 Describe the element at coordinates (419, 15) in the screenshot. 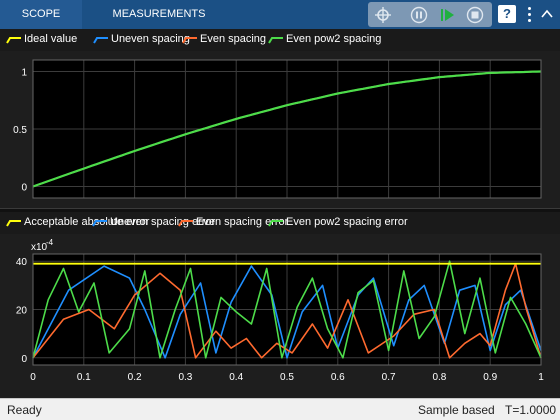

I see `pause-icon` at that location.